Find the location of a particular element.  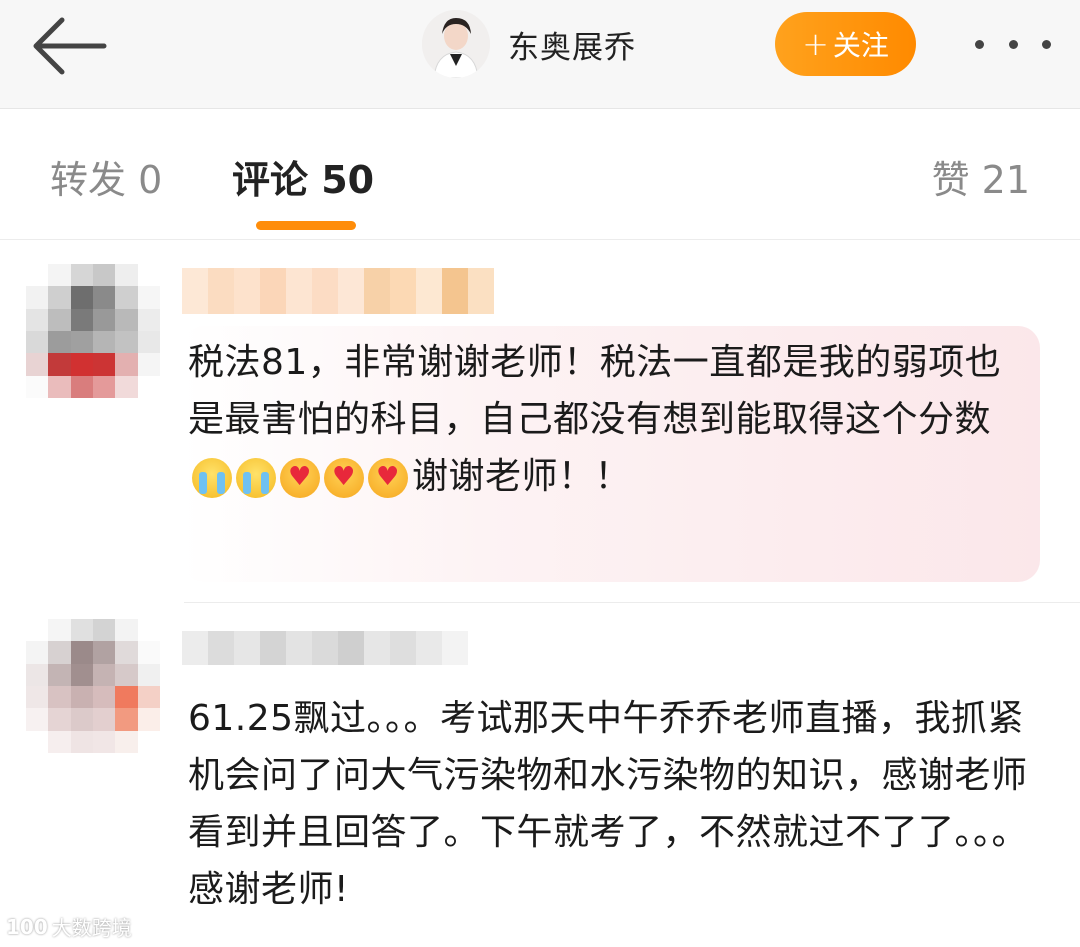

tab-comments: 评论 50 is located at coordinates (303, 176).